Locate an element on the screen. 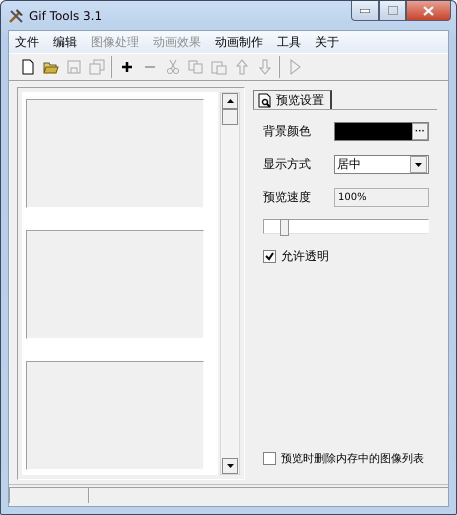 This screenshot has width=457, height=515. document-magnifier-icon is located at coordinates (265, 100).